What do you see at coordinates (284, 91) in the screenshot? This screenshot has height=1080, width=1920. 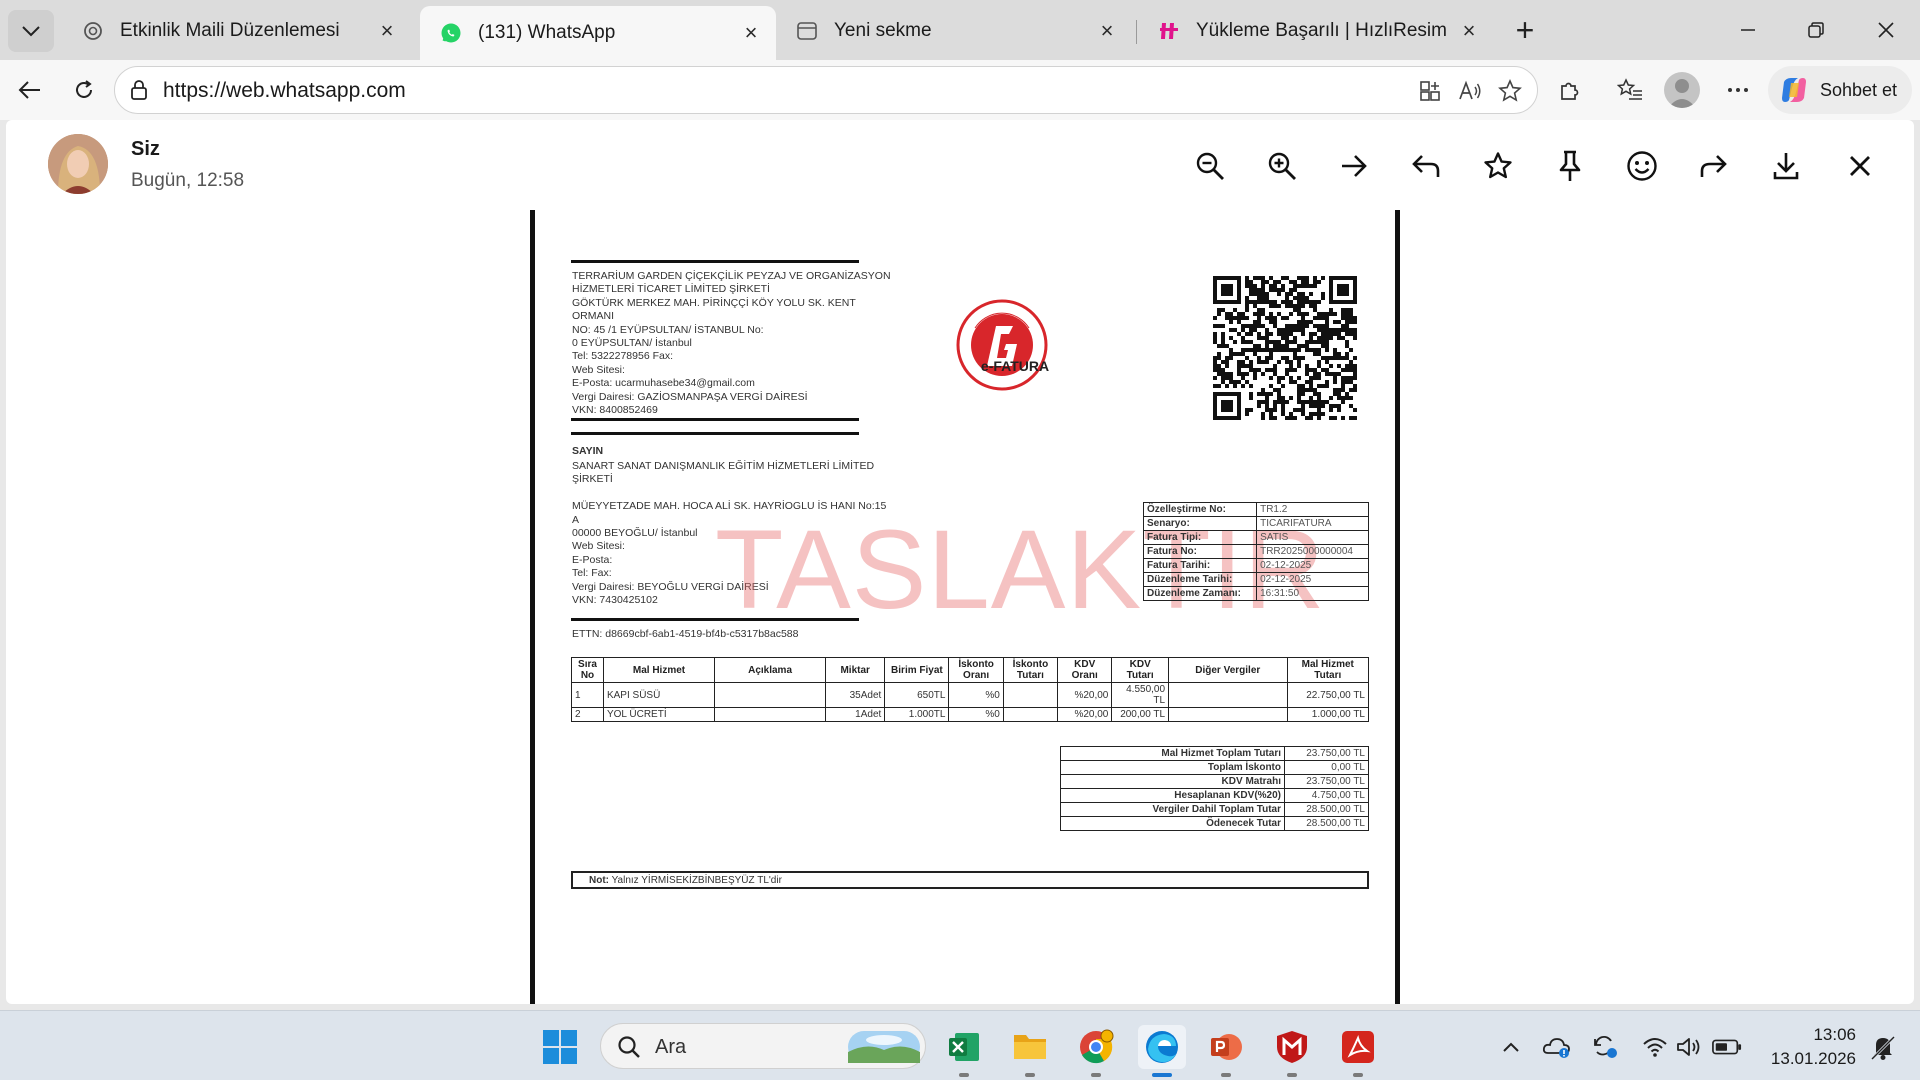 I see `url-text: https://web.whatsapp.com` at bounding box center [284, 91].